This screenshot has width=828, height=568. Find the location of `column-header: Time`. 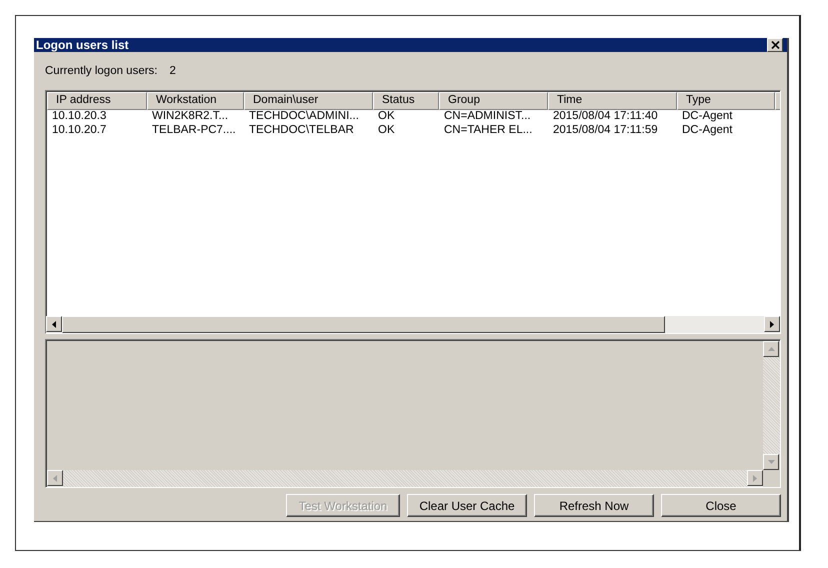

column-header: Time is located at coordinates (612, 101).